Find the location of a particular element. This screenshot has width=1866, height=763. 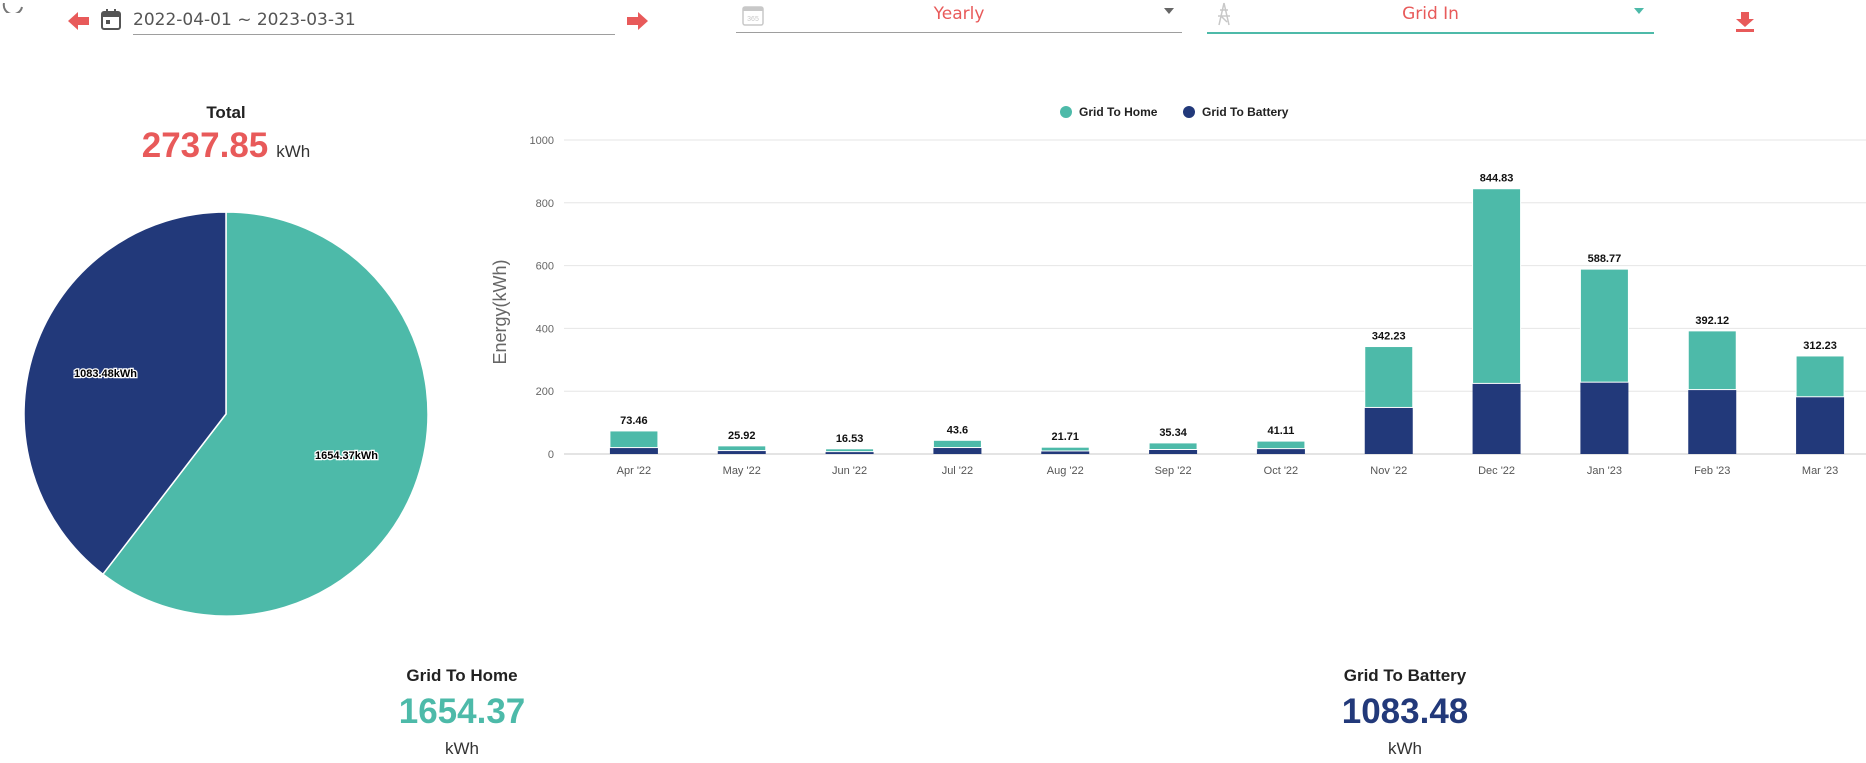

bar-total-label: 35.34 is located at coordinates (1173, 433).